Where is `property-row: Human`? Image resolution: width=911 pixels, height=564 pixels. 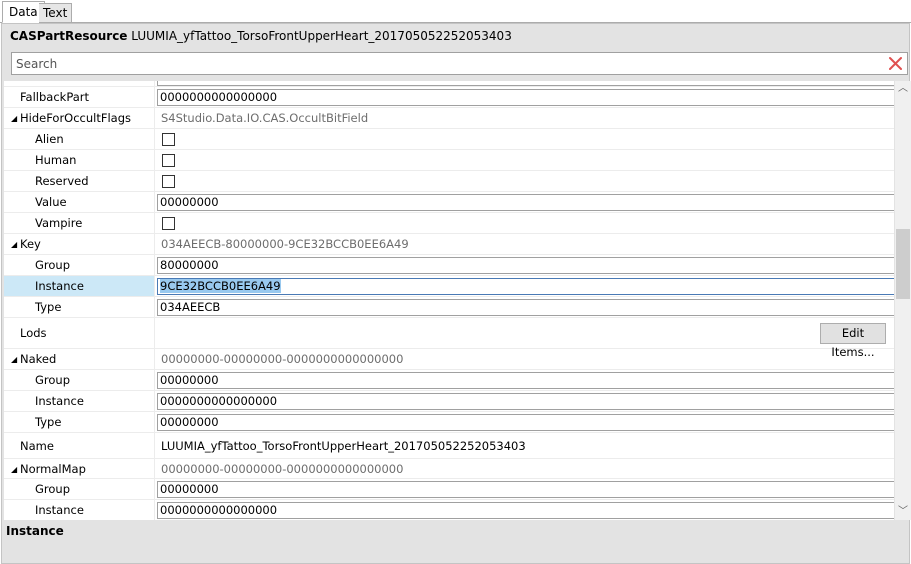 property-row: Human is located at coordinates (449, 160).